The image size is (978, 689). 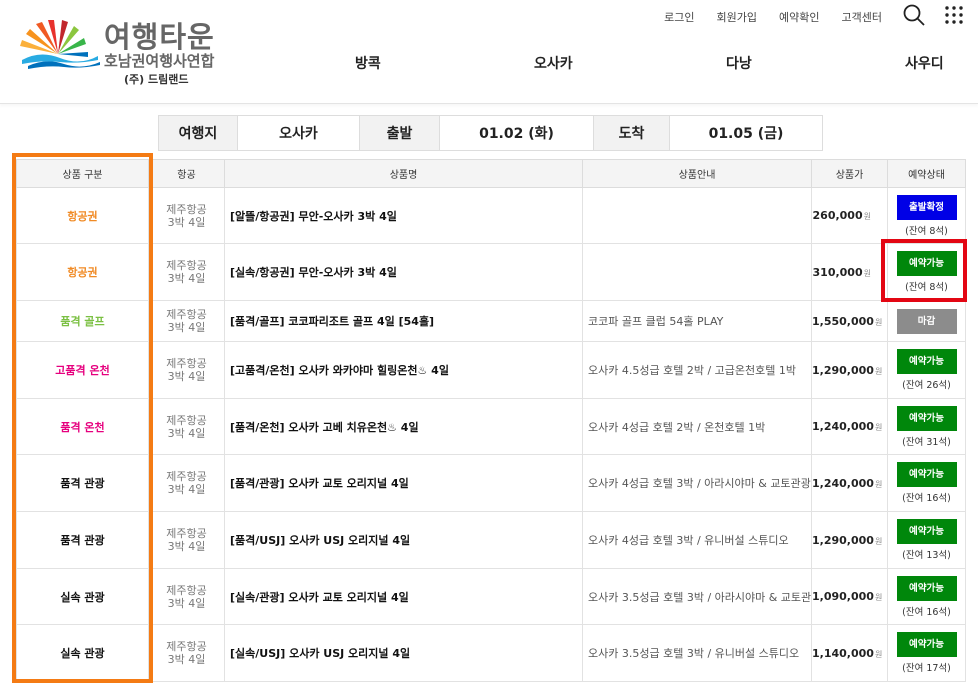 I want to click on product-name: [품격/USJ] 오사카 USJ 오리지널 4일, so click(x=403, y=540).